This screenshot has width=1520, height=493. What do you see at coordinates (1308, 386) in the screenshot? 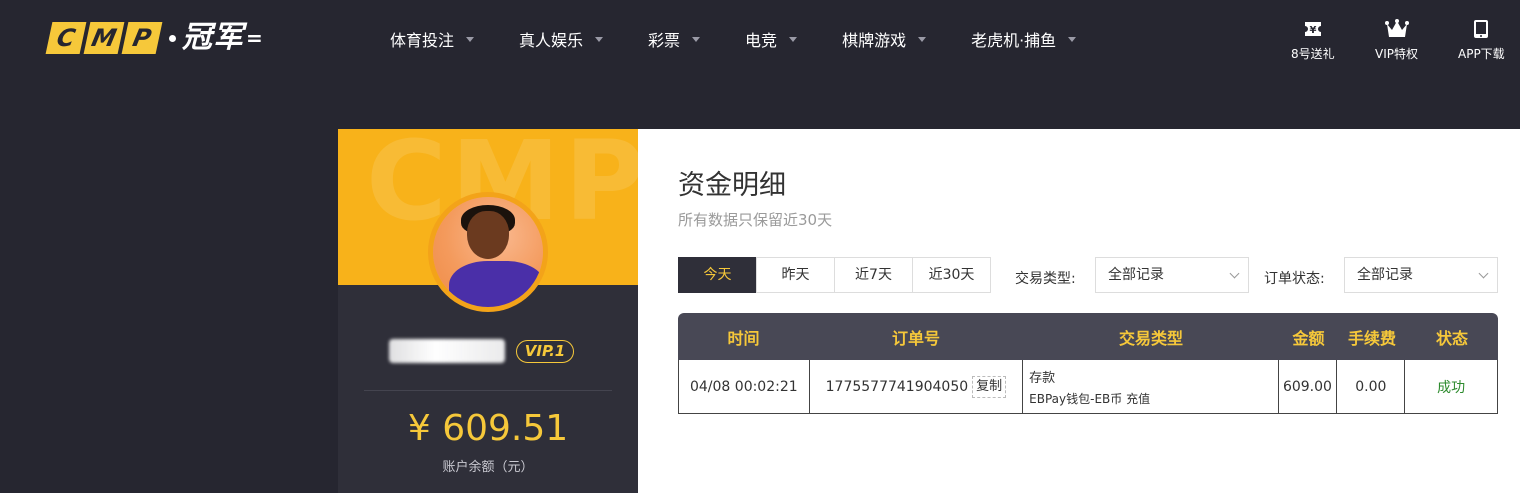
I see `cell-amount: 609.00` at bounding box center [1308, 386].